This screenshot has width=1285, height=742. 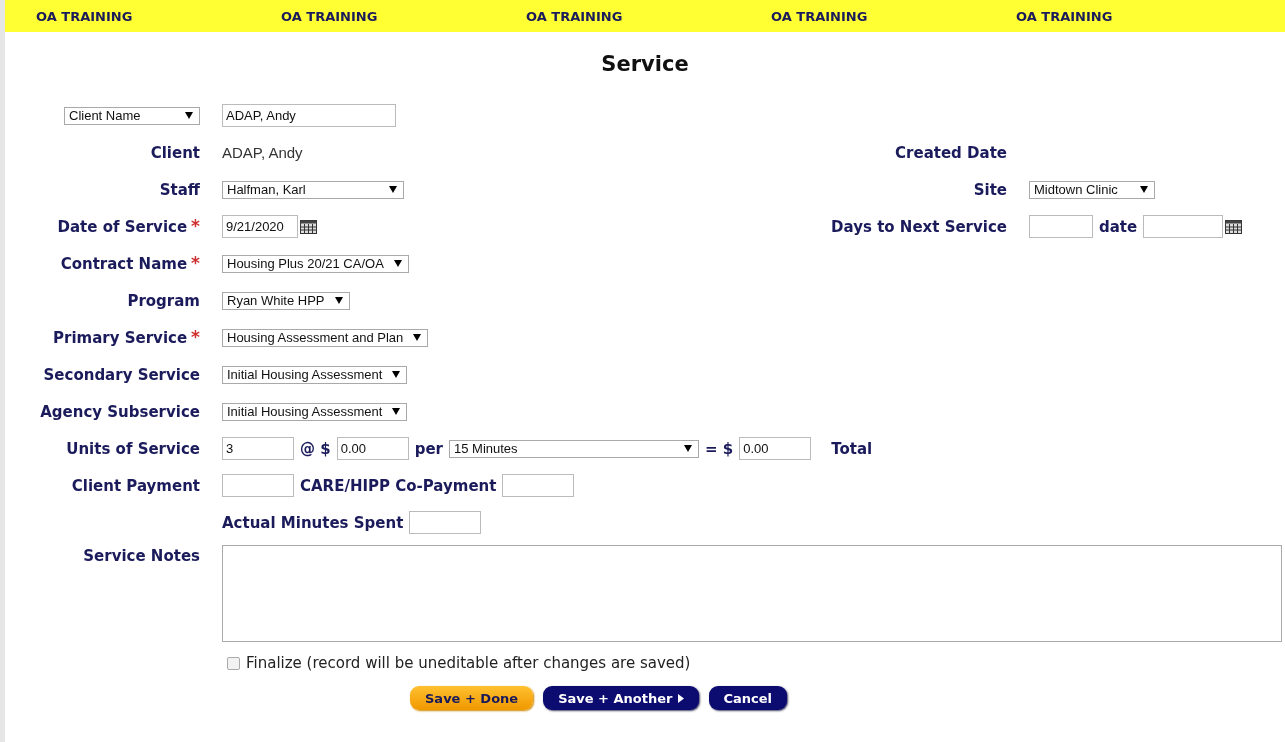 What do you see at coordinates (121, 374) in the screenshot?
I see `field-label: Secondary Service` at bounding box center [121, 374].